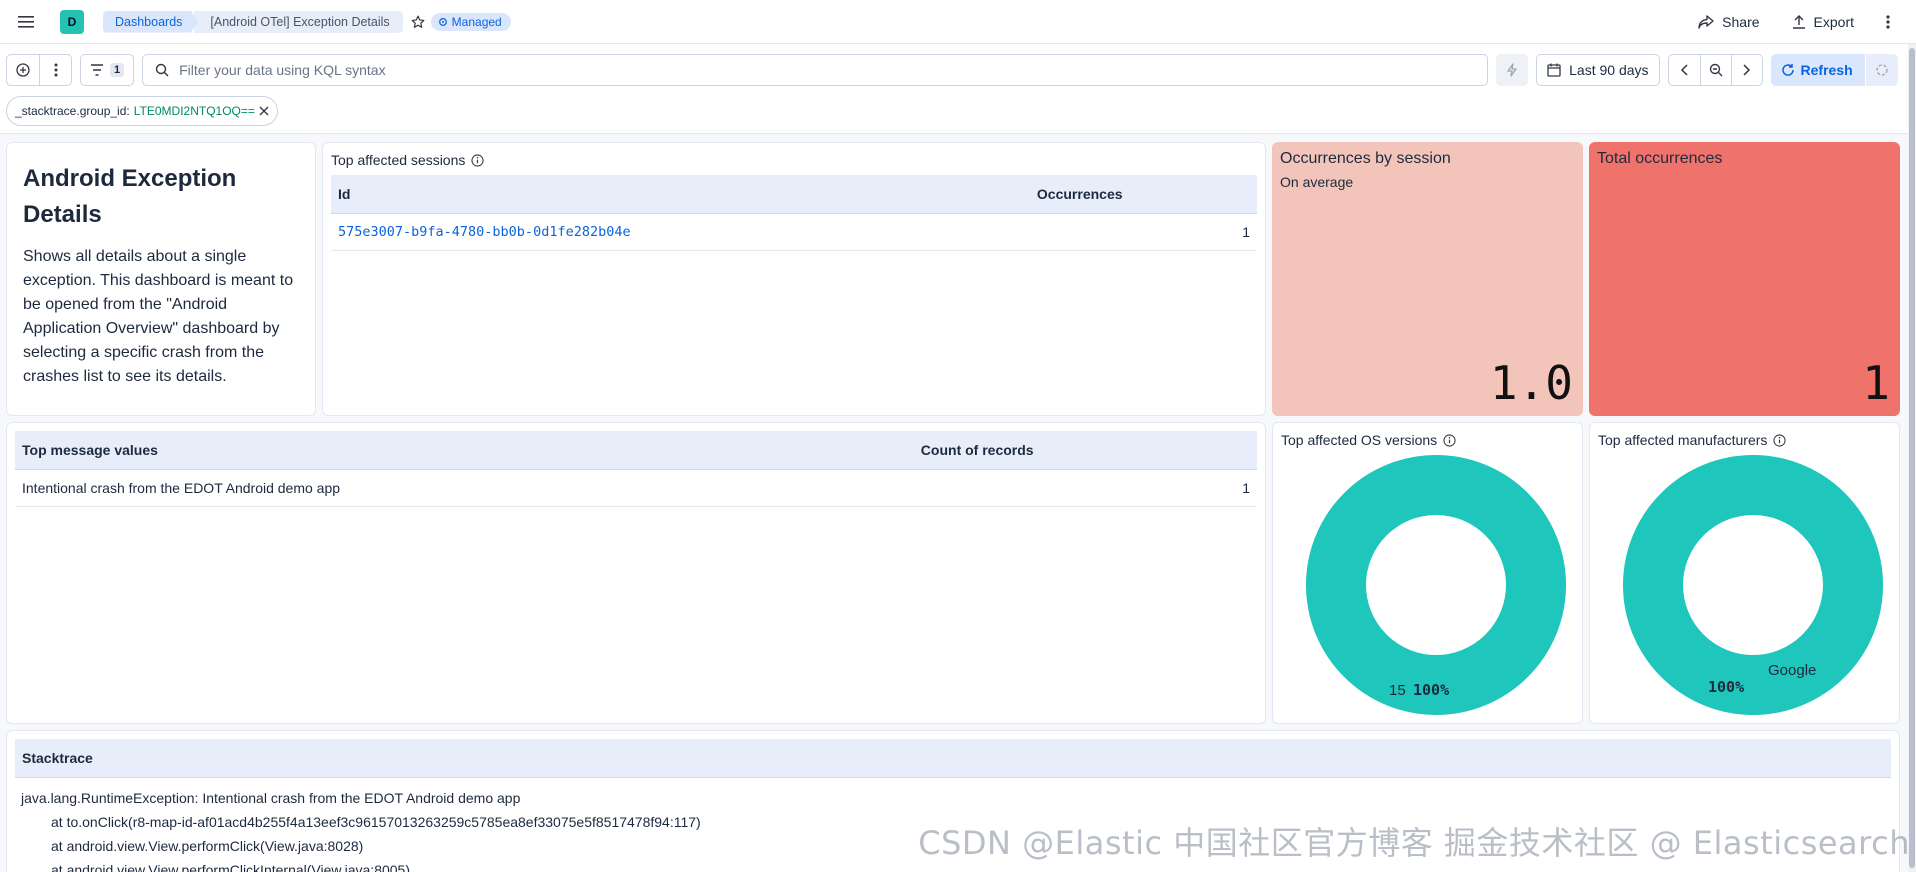  I want to click on search-icon, so click(162, 70).